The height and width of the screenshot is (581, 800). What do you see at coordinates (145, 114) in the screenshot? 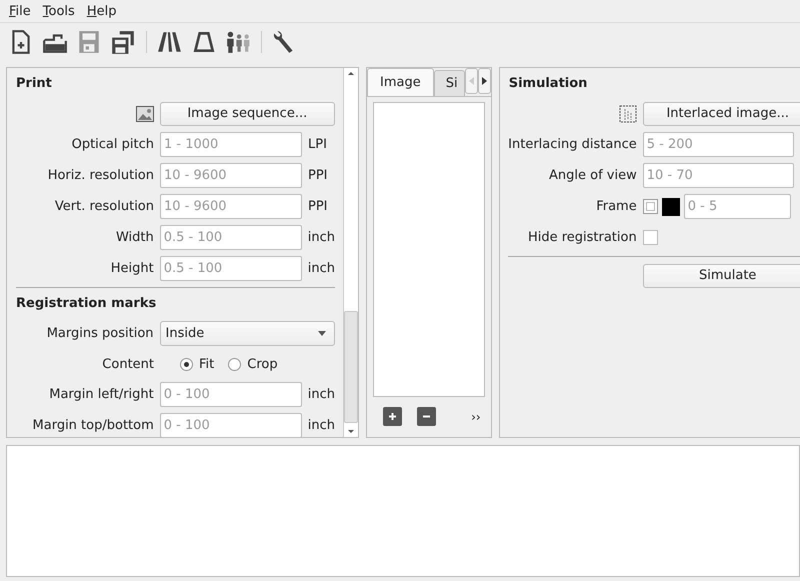
I see `image-icon` at bounding box center [145, 114].